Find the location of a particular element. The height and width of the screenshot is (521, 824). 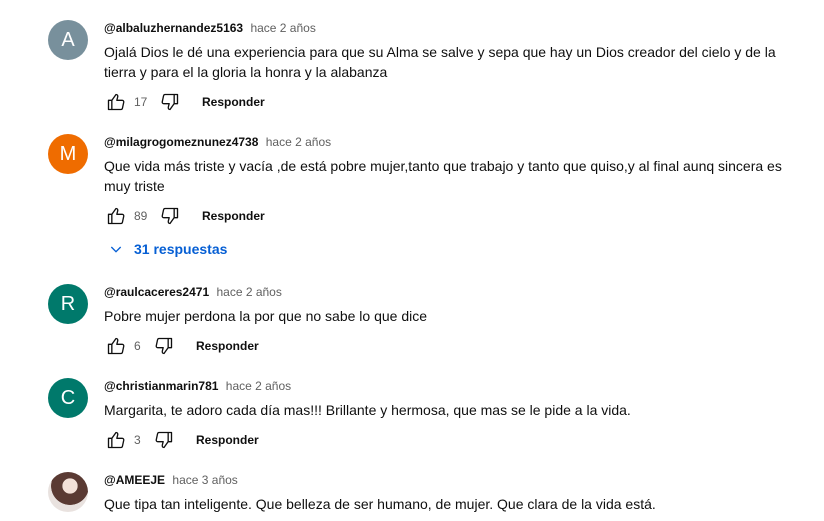

comment-author: @milagrogomeznunez4738 is located at coordinates (181, 142).